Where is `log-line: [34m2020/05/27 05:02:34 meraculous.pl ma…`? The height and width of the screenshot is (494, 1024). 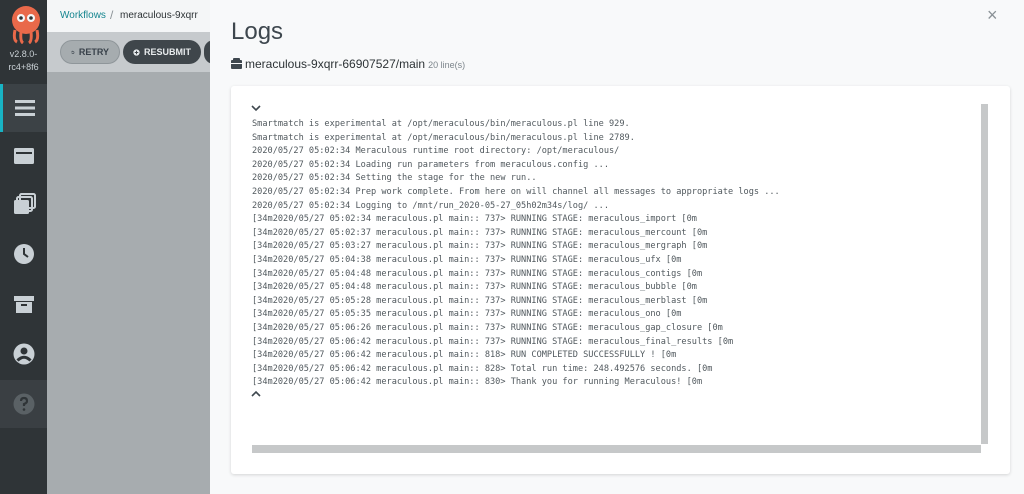 log-line: [34m2020/05/27 05:02:34 meraculous.pl ma… is located at coordinates (474, 219).